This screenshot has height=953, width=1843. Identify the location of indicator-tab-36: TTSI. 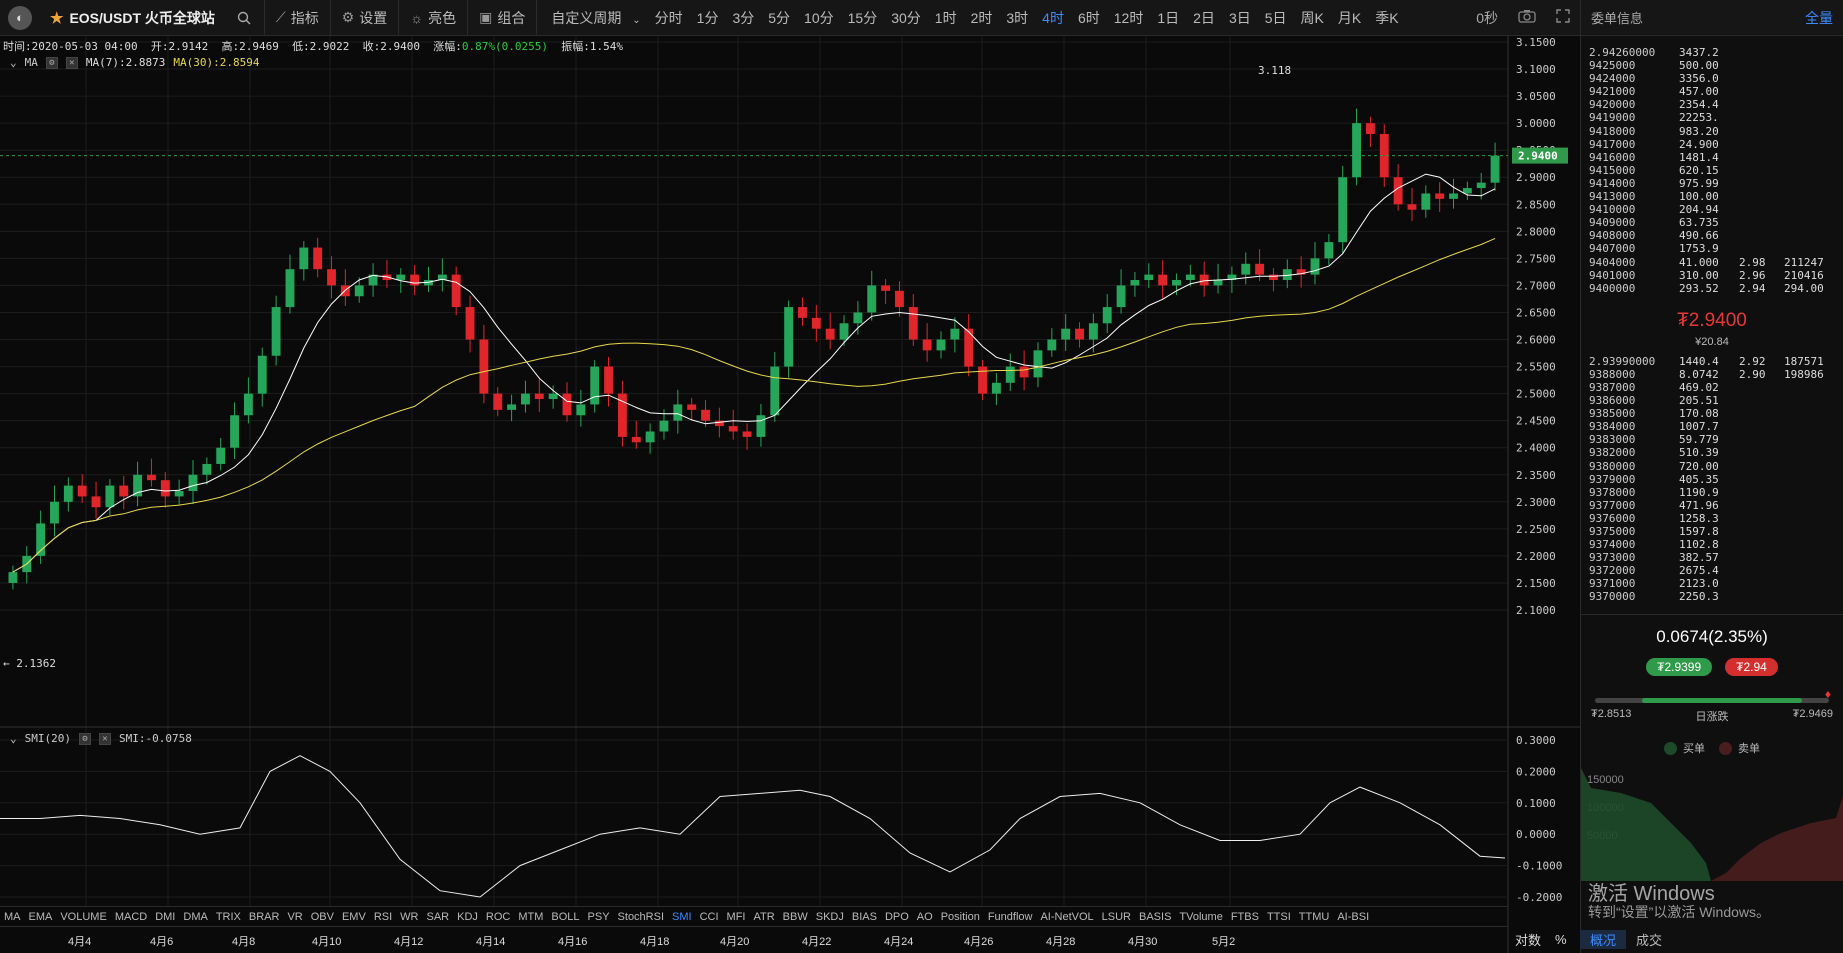
(1279, 917).